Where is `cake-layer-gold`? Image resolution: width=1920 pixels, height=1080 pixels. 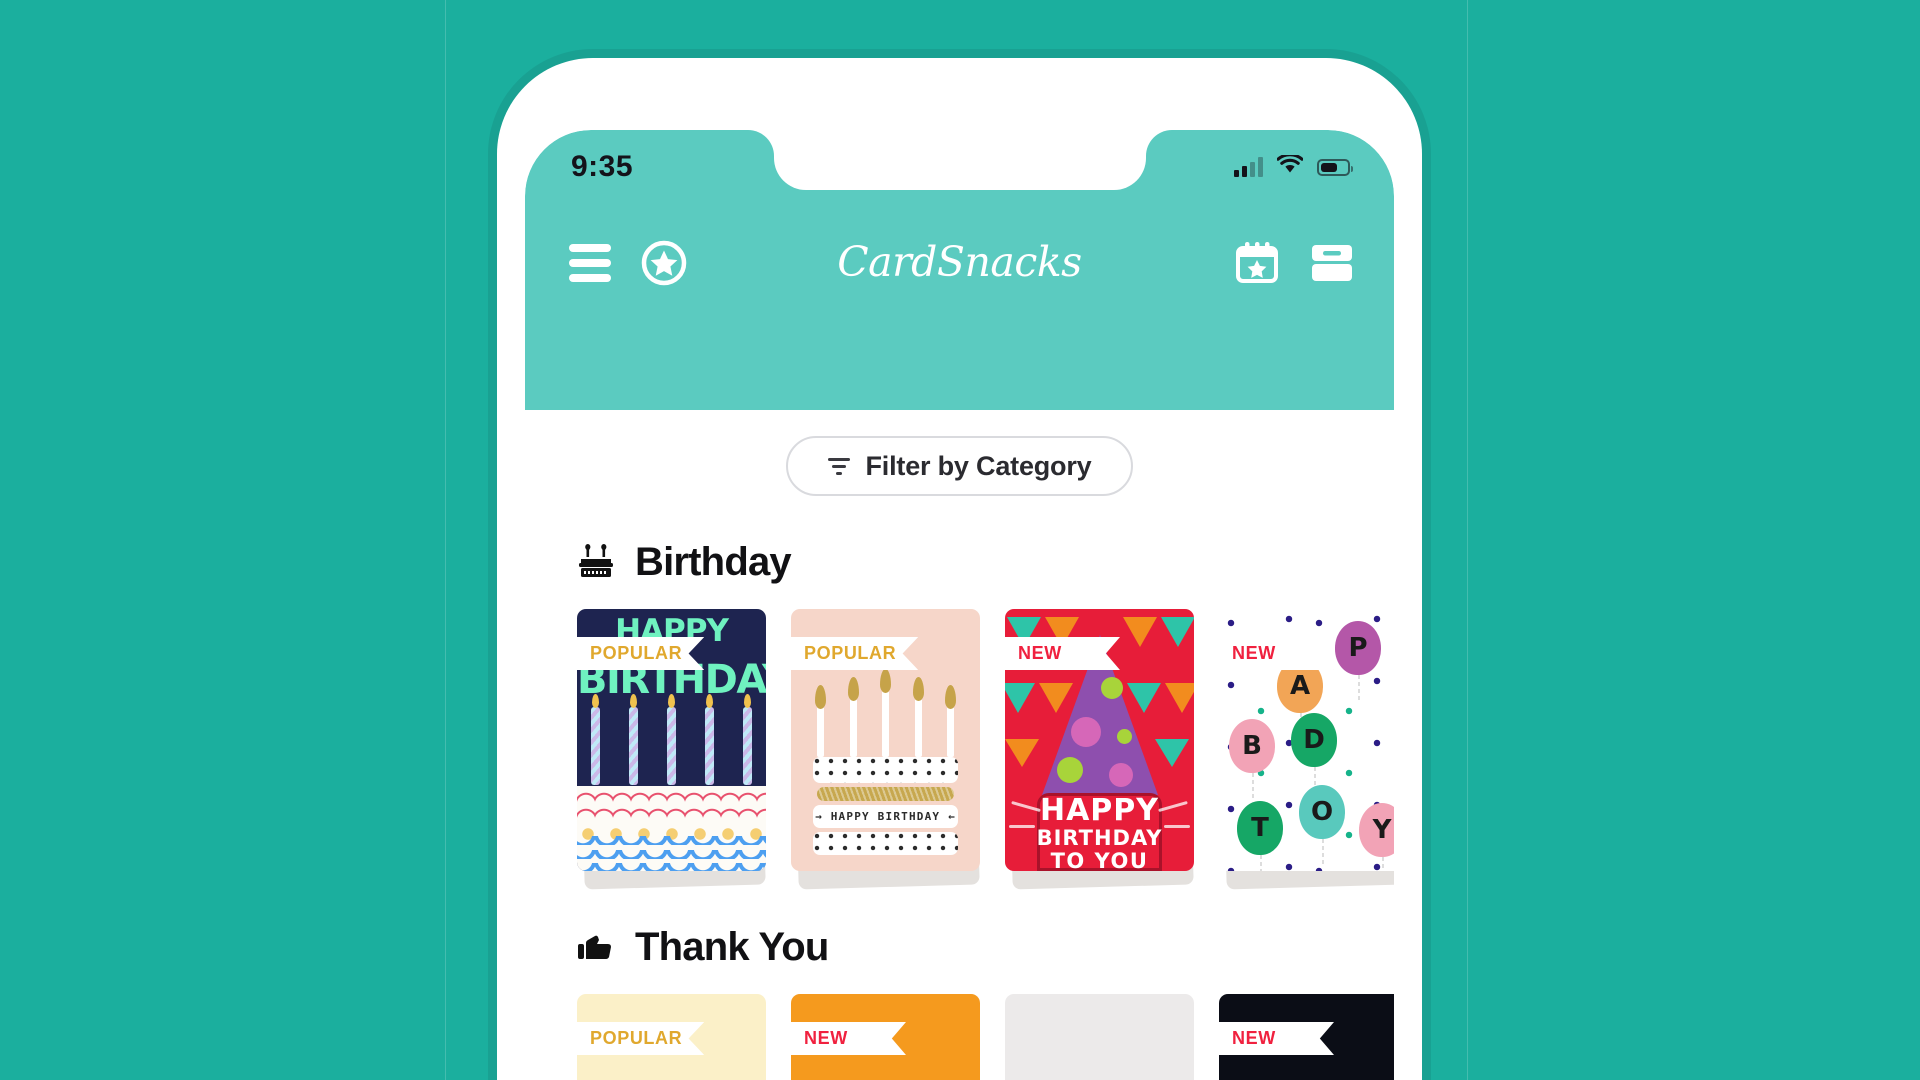 cake-layer-gold is located at coordinates (885, 794).